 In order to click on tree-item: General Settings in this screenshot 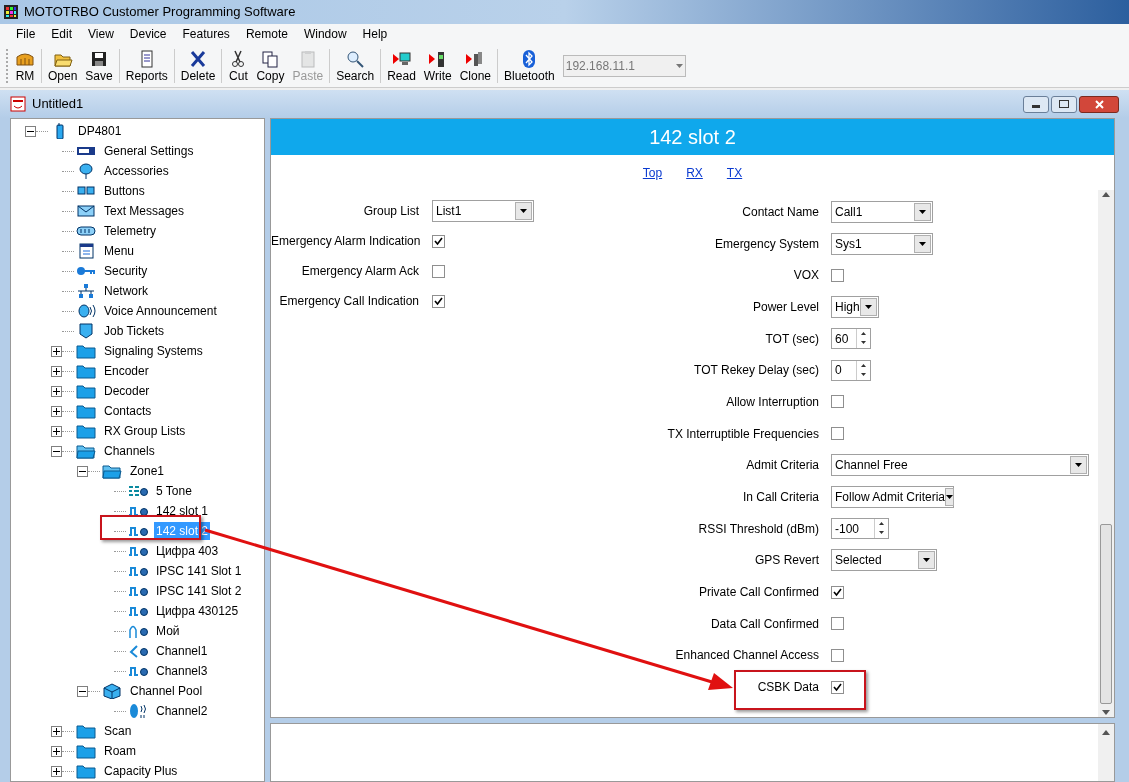, I will do `click(149, 151)`.